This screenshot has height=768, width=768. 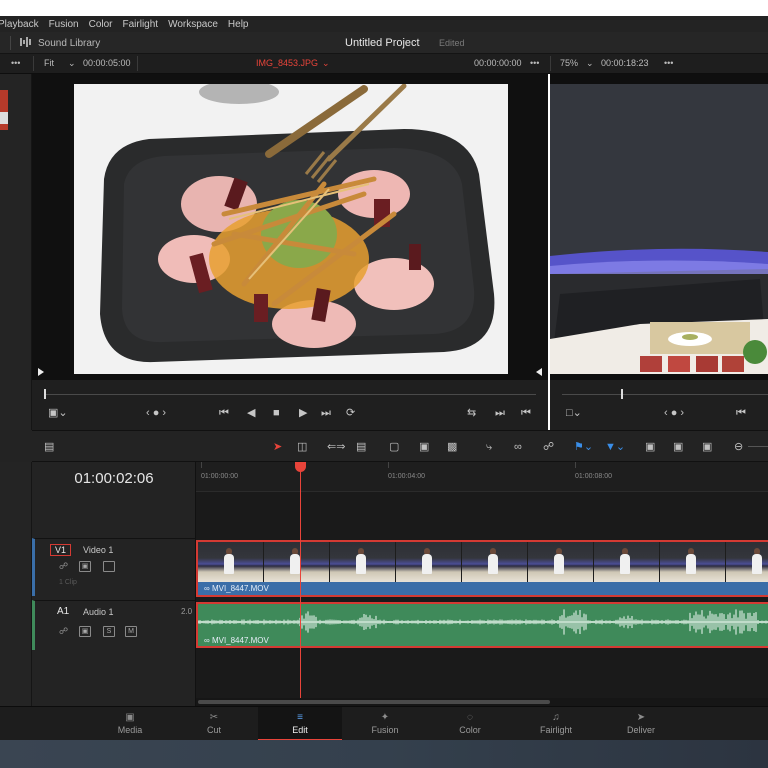 I want to click on blade-tool-icon: ▤, so click(x=361, y=447).